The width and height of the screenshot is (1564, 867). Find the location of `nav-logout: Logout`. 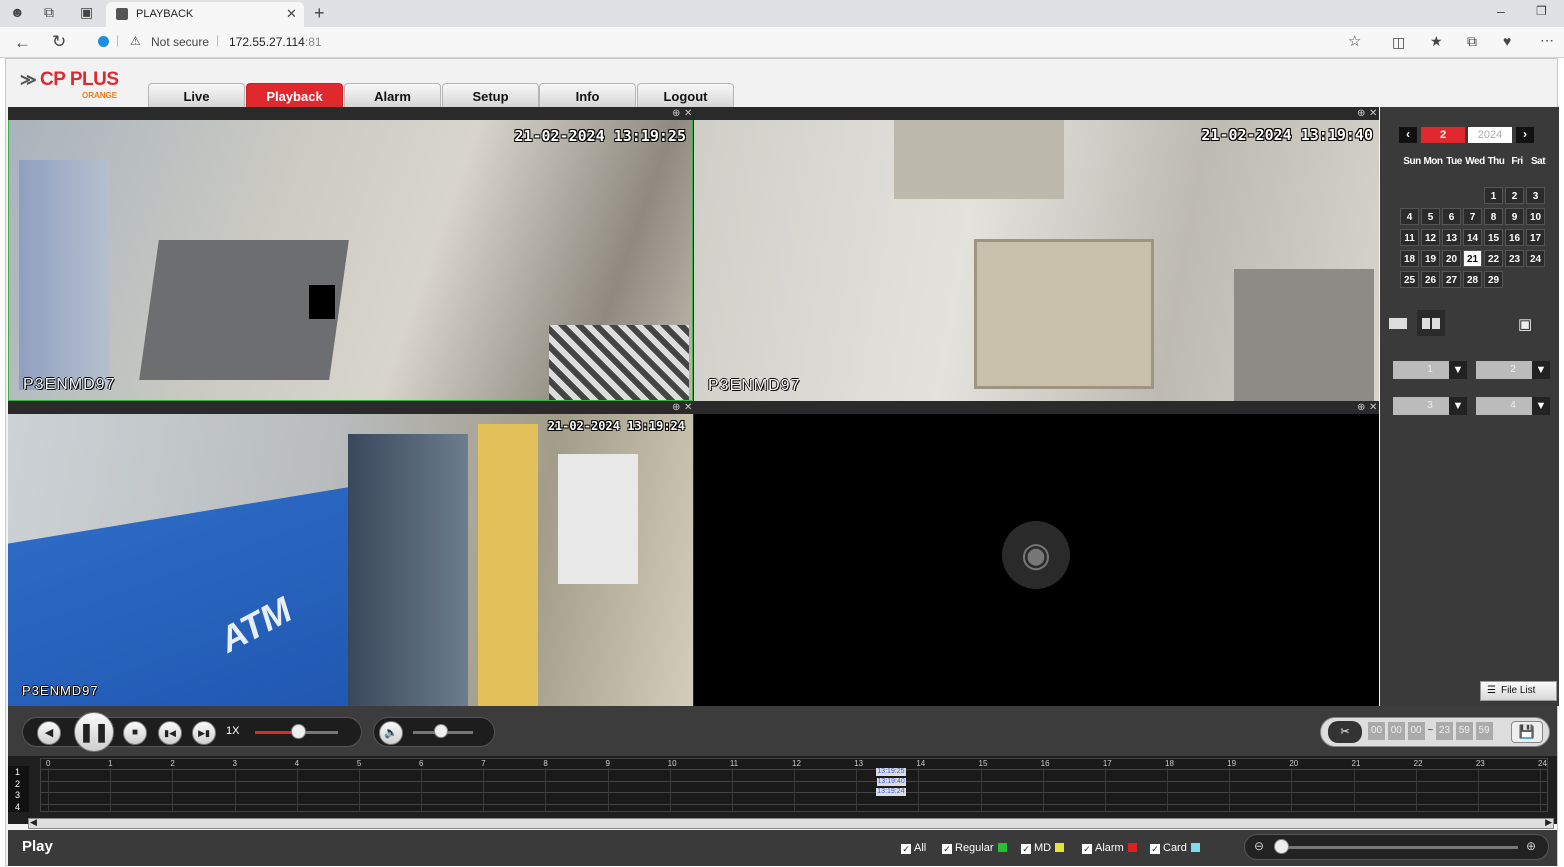

nav-logout: Logout is located at coordinates (685, 95).